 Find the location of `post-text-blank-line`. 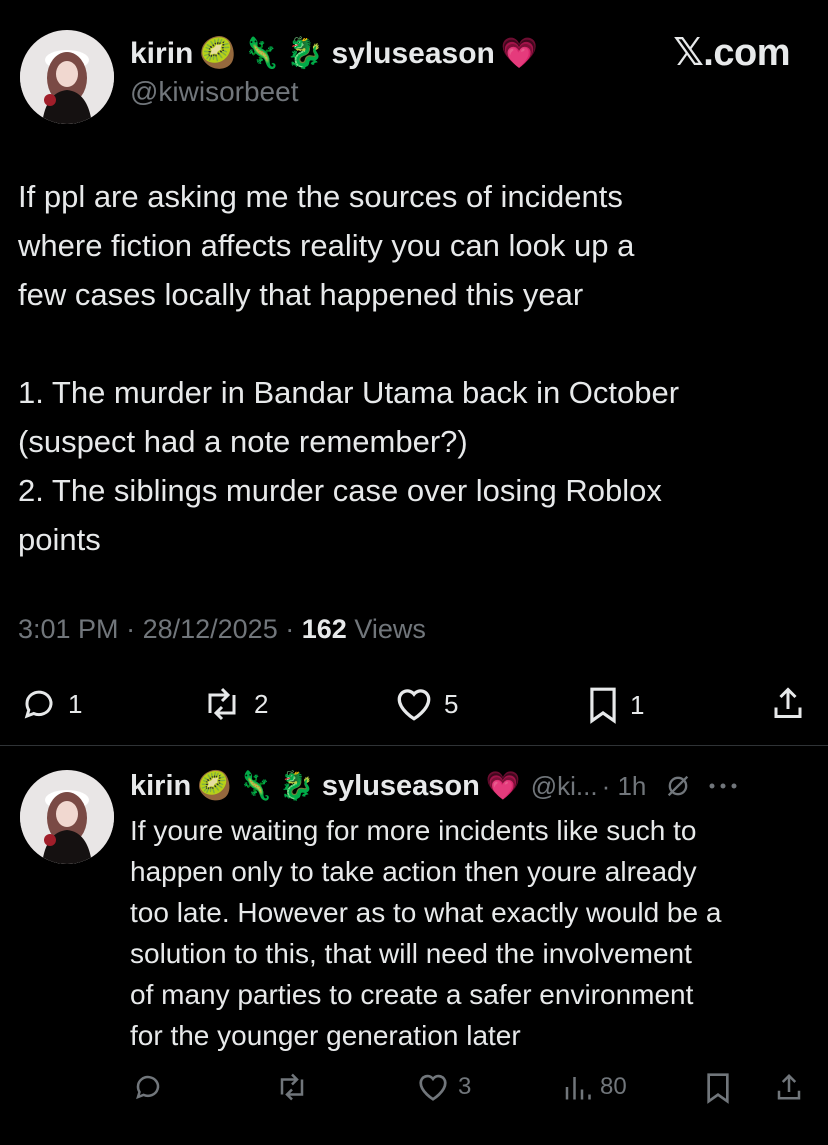

post-text-blank-line is located at coordinates (413, 343).